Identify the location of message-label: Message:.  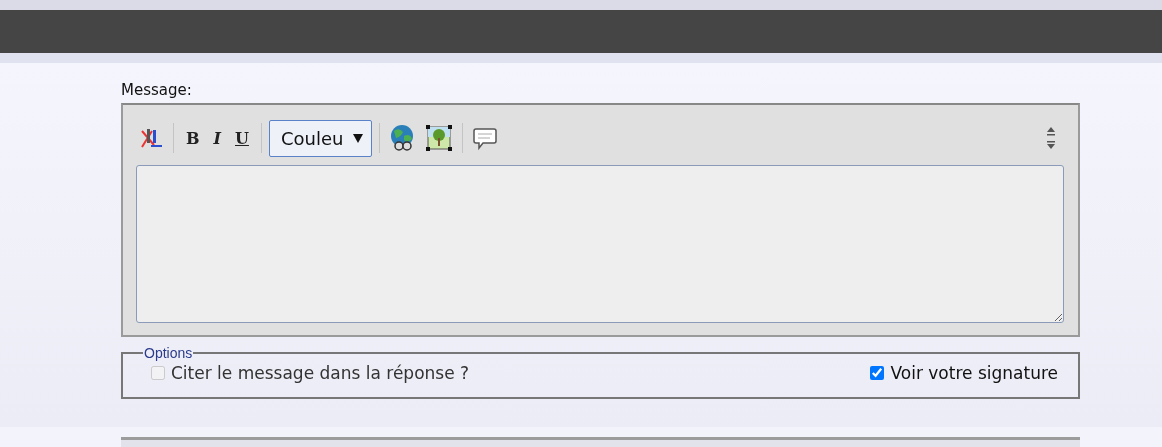
(157, 91).